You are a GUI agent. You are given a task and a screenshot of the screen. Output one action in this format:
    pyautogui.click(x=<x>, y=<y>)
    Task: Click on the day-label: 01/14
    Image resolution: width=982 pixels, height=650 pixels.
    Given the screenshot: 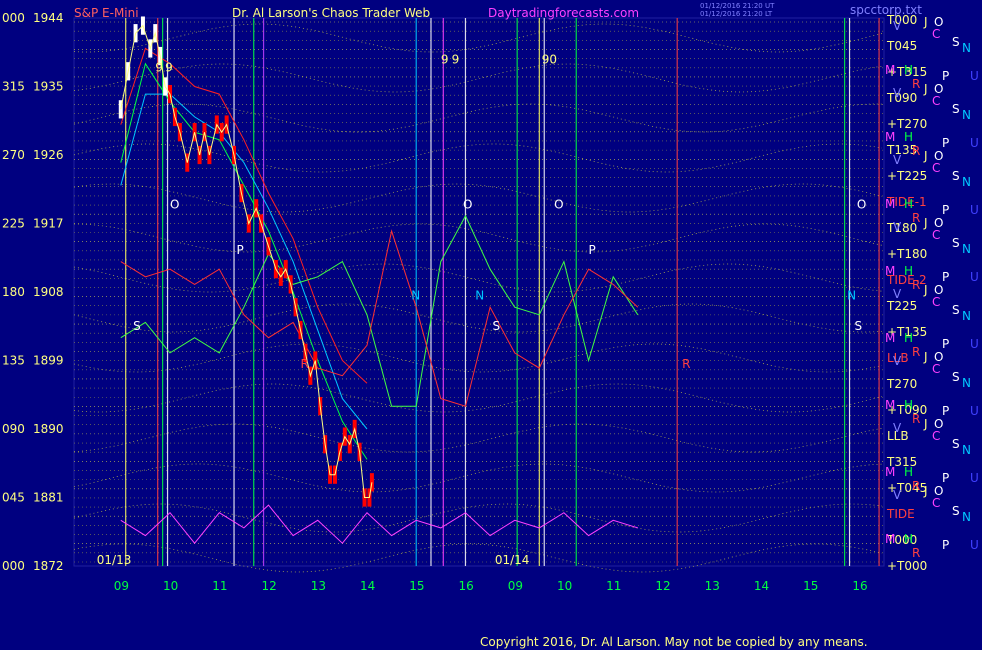 What is the action you would take?
    pyautogui.click(x=512, y=560)
    